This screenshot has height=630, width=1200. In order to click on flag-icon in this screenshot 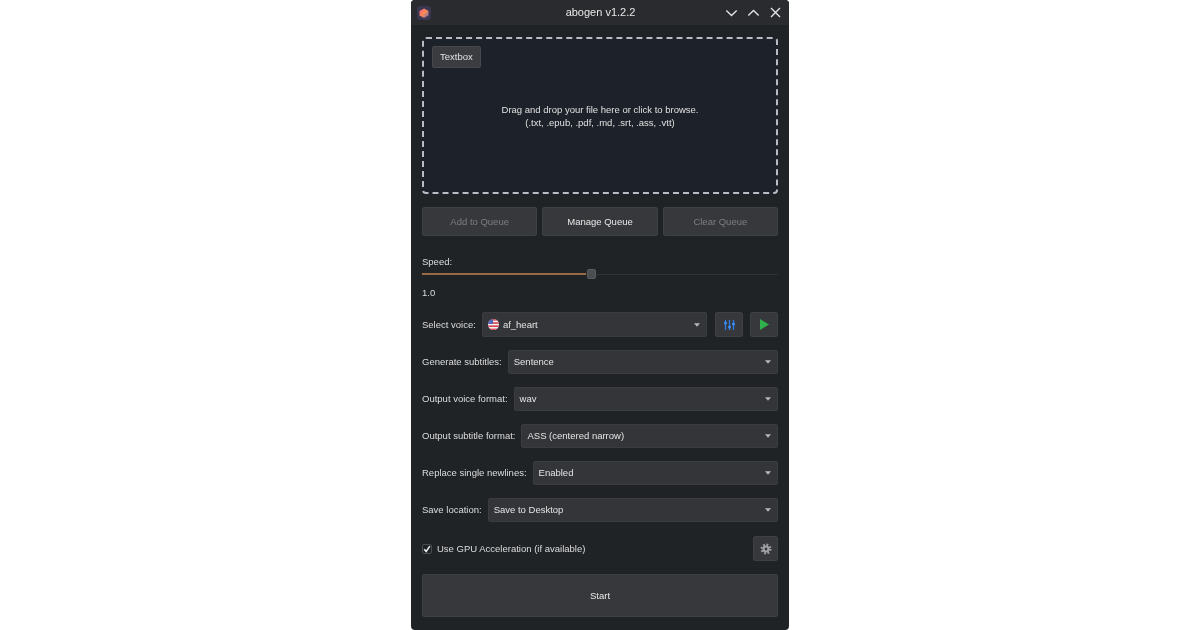, I will do `click(493, 324)`.